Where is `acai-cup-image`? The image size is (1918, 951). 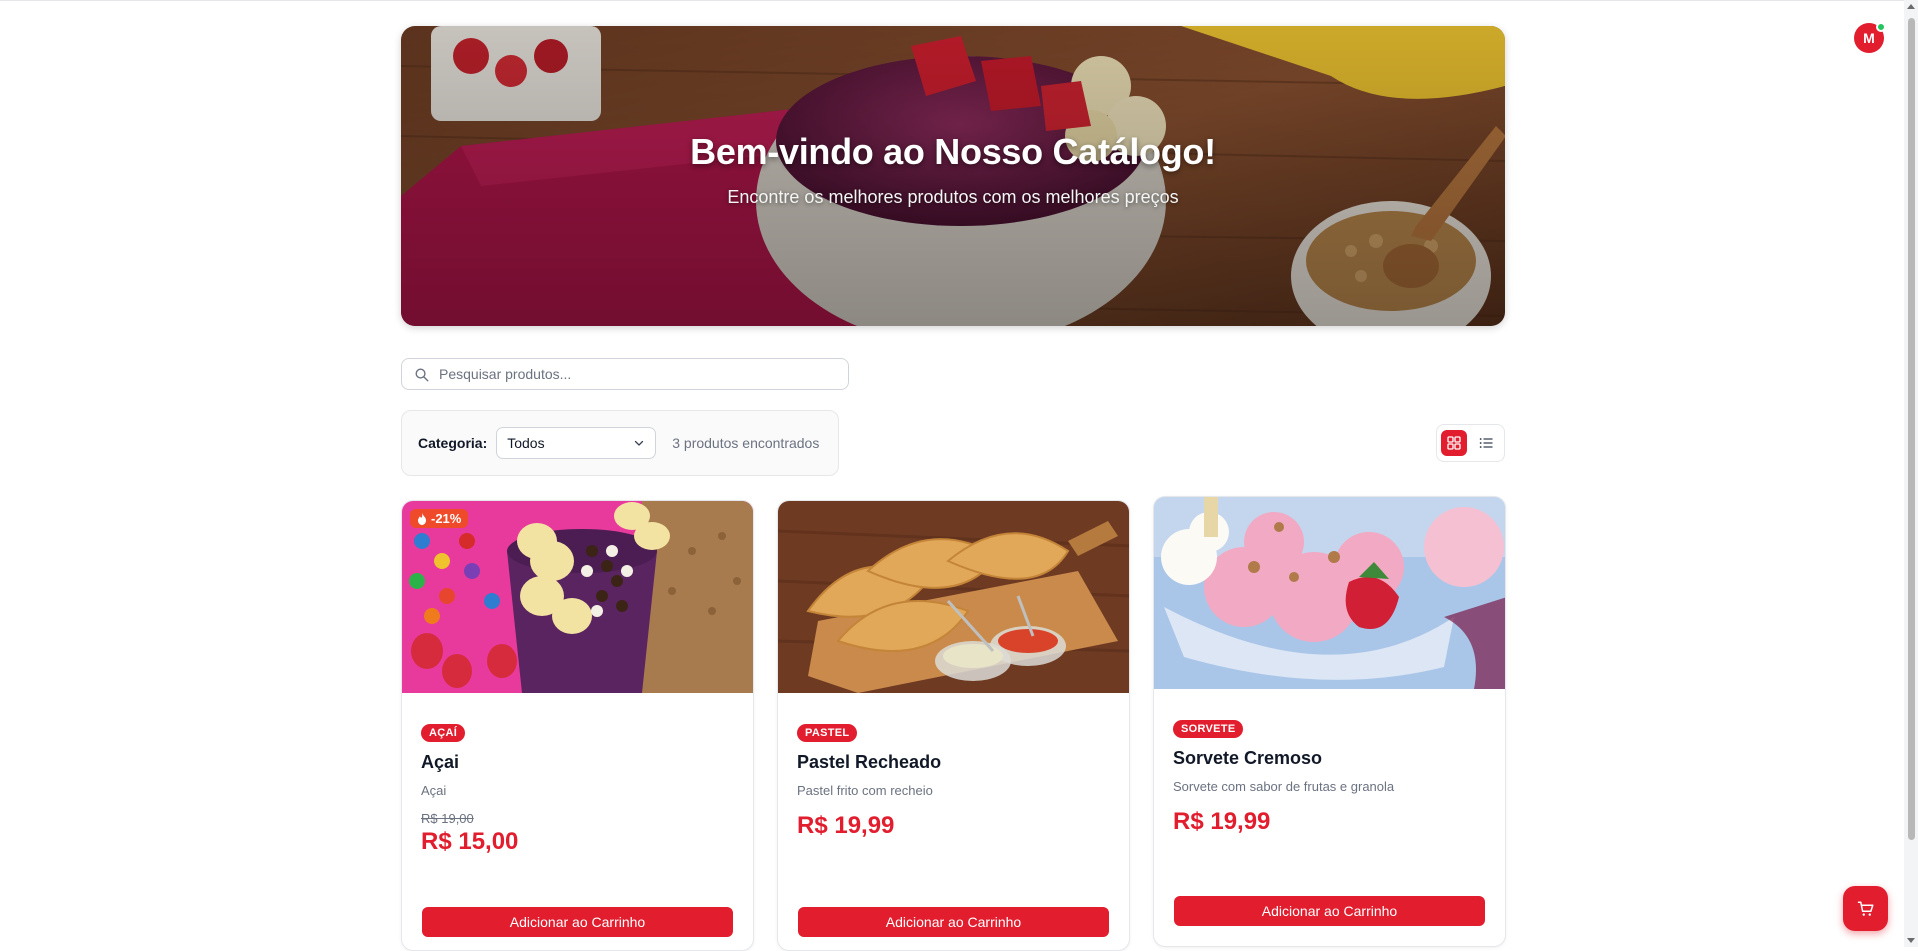
acai-cup-image is located at coordinates (577, 597).